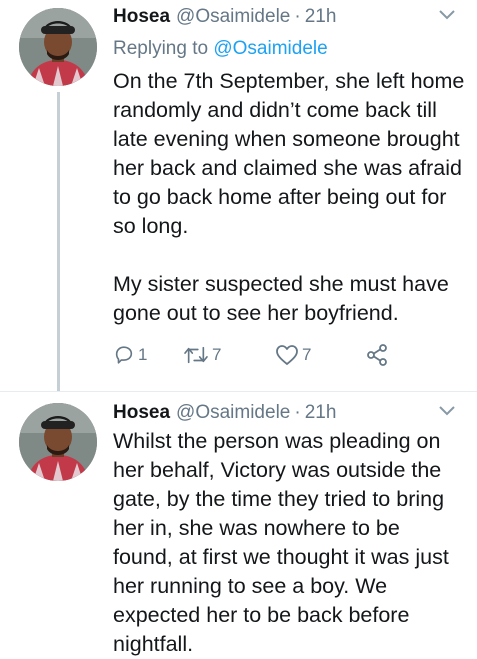 The width and height of the screenshot is (477, 659). I want to click on heart-icon, so click(287, 355).